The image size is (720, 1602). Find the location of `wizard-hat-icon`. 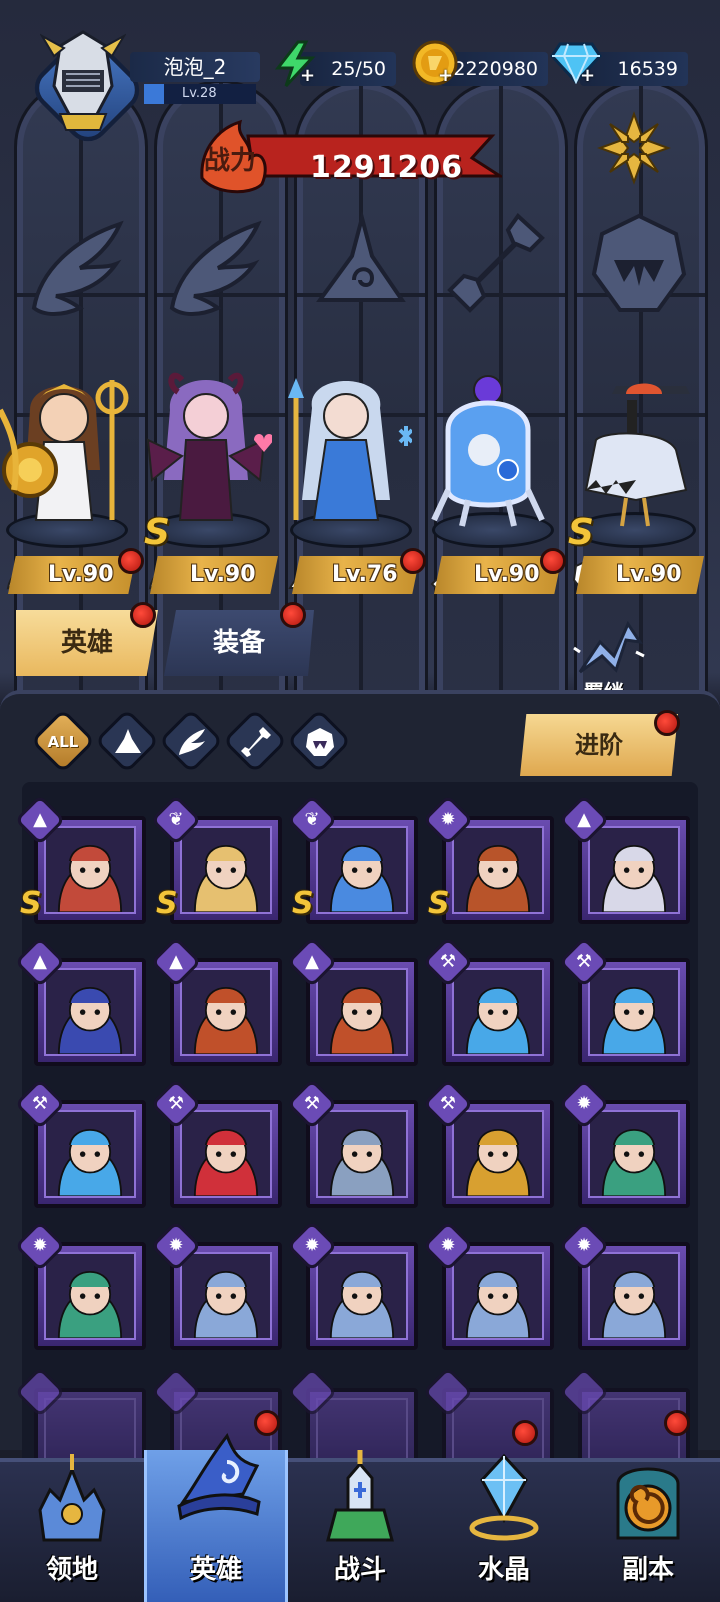

wizard-hat-icon is located at coordinates (219, 1476).